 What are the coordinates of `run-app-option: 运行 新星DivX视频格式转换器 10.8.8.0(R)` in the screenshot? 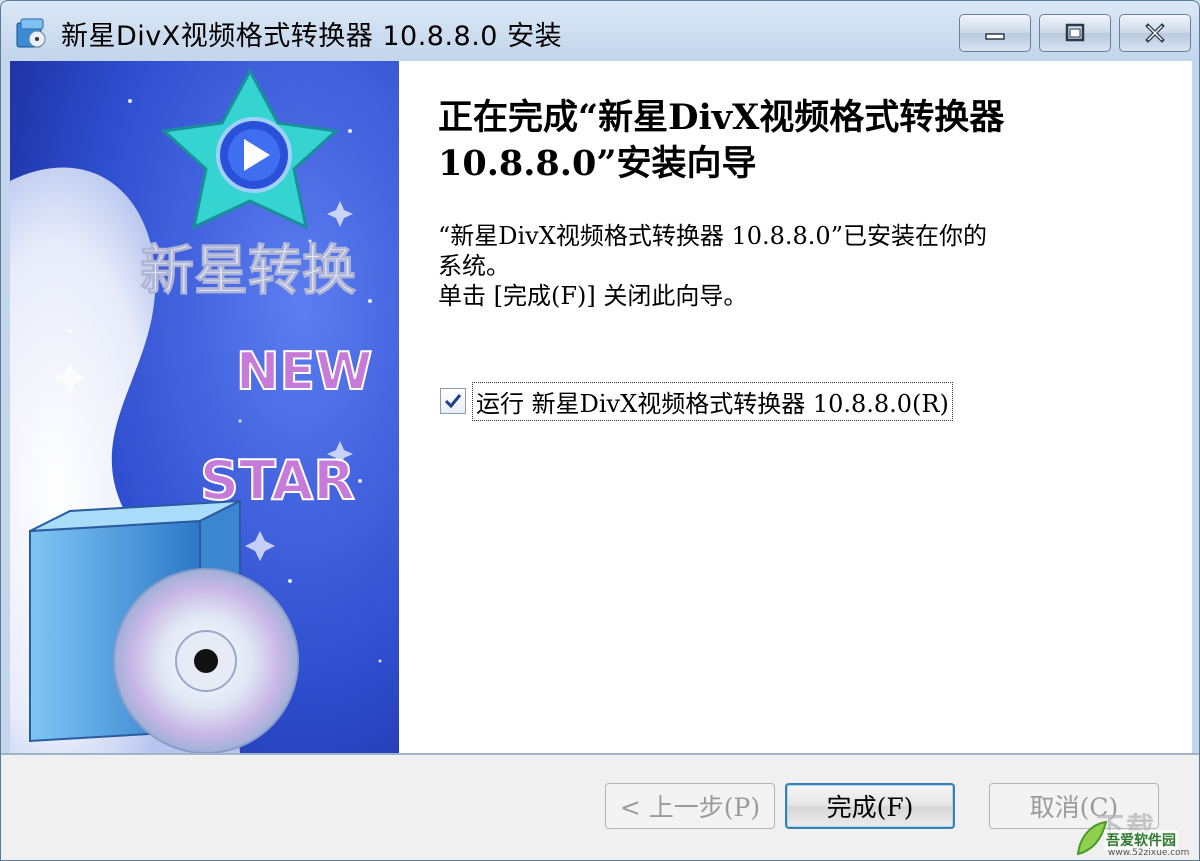 It's located at (696, 401).